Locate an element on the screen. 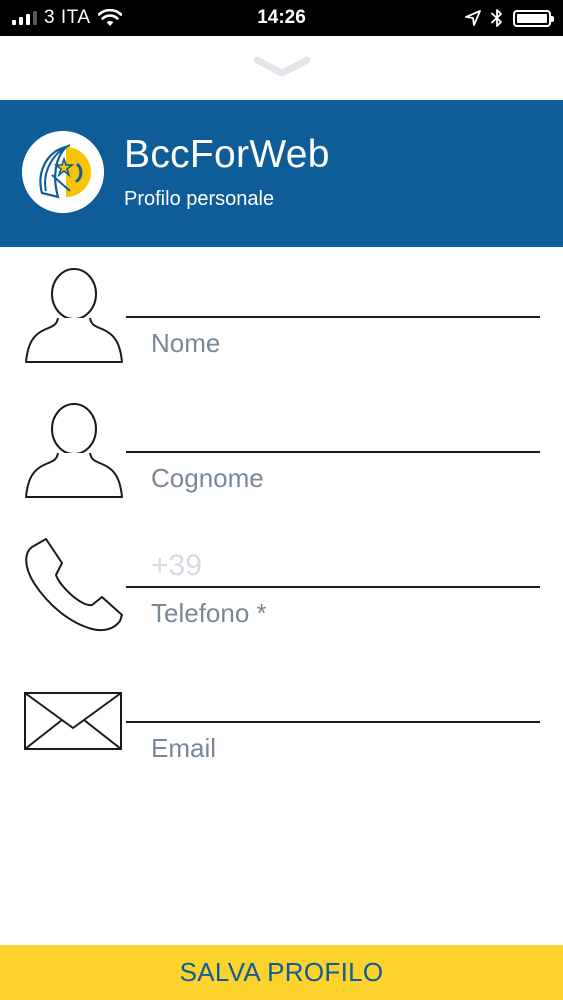 Image resolution: width=563 pixels, height=1000 pixels. field-row-cognome: Cognome is located at coordinates (281, 458).